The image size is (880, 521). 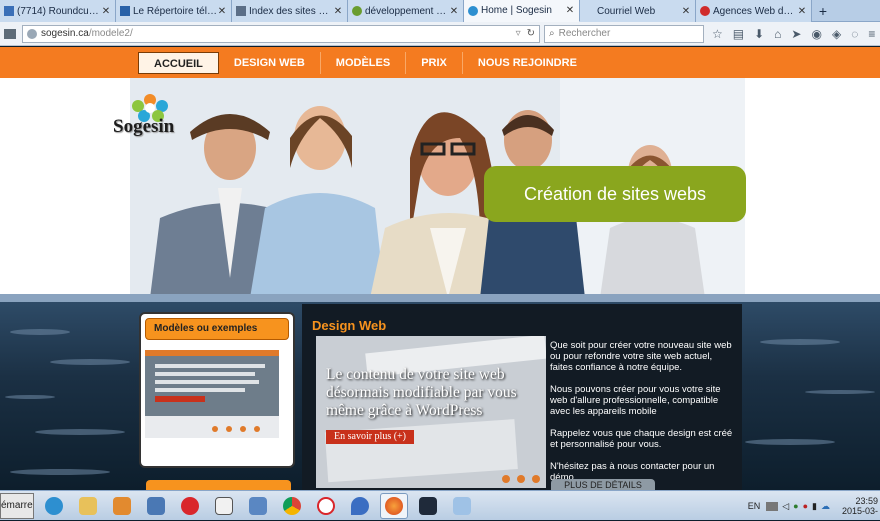 I want to click on send-icon: ➤, so click(x=796, y=34).